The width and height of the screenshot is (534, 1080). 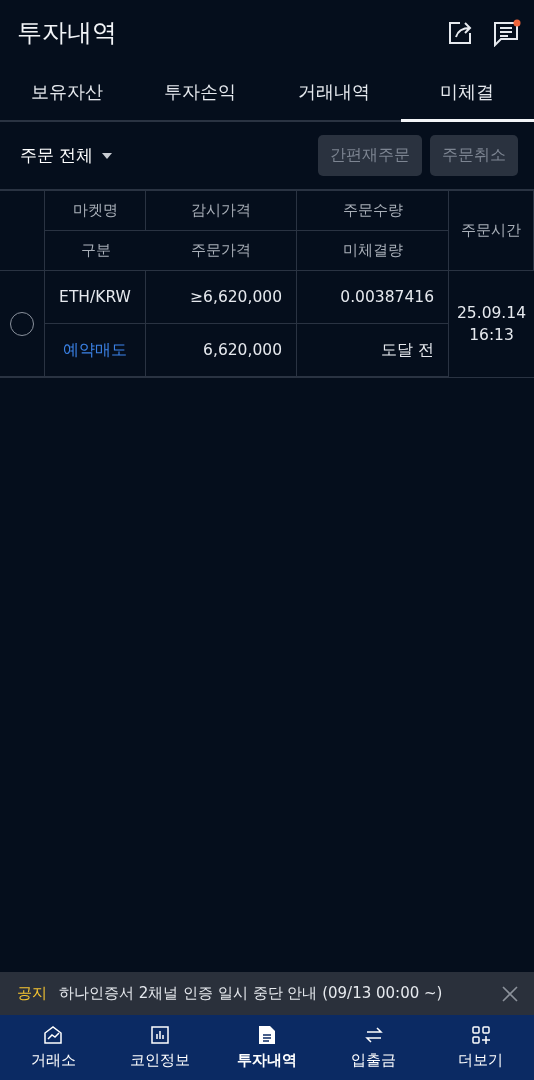 I want to click on table-cell-text: 16:13, so click(x=491, y=335).